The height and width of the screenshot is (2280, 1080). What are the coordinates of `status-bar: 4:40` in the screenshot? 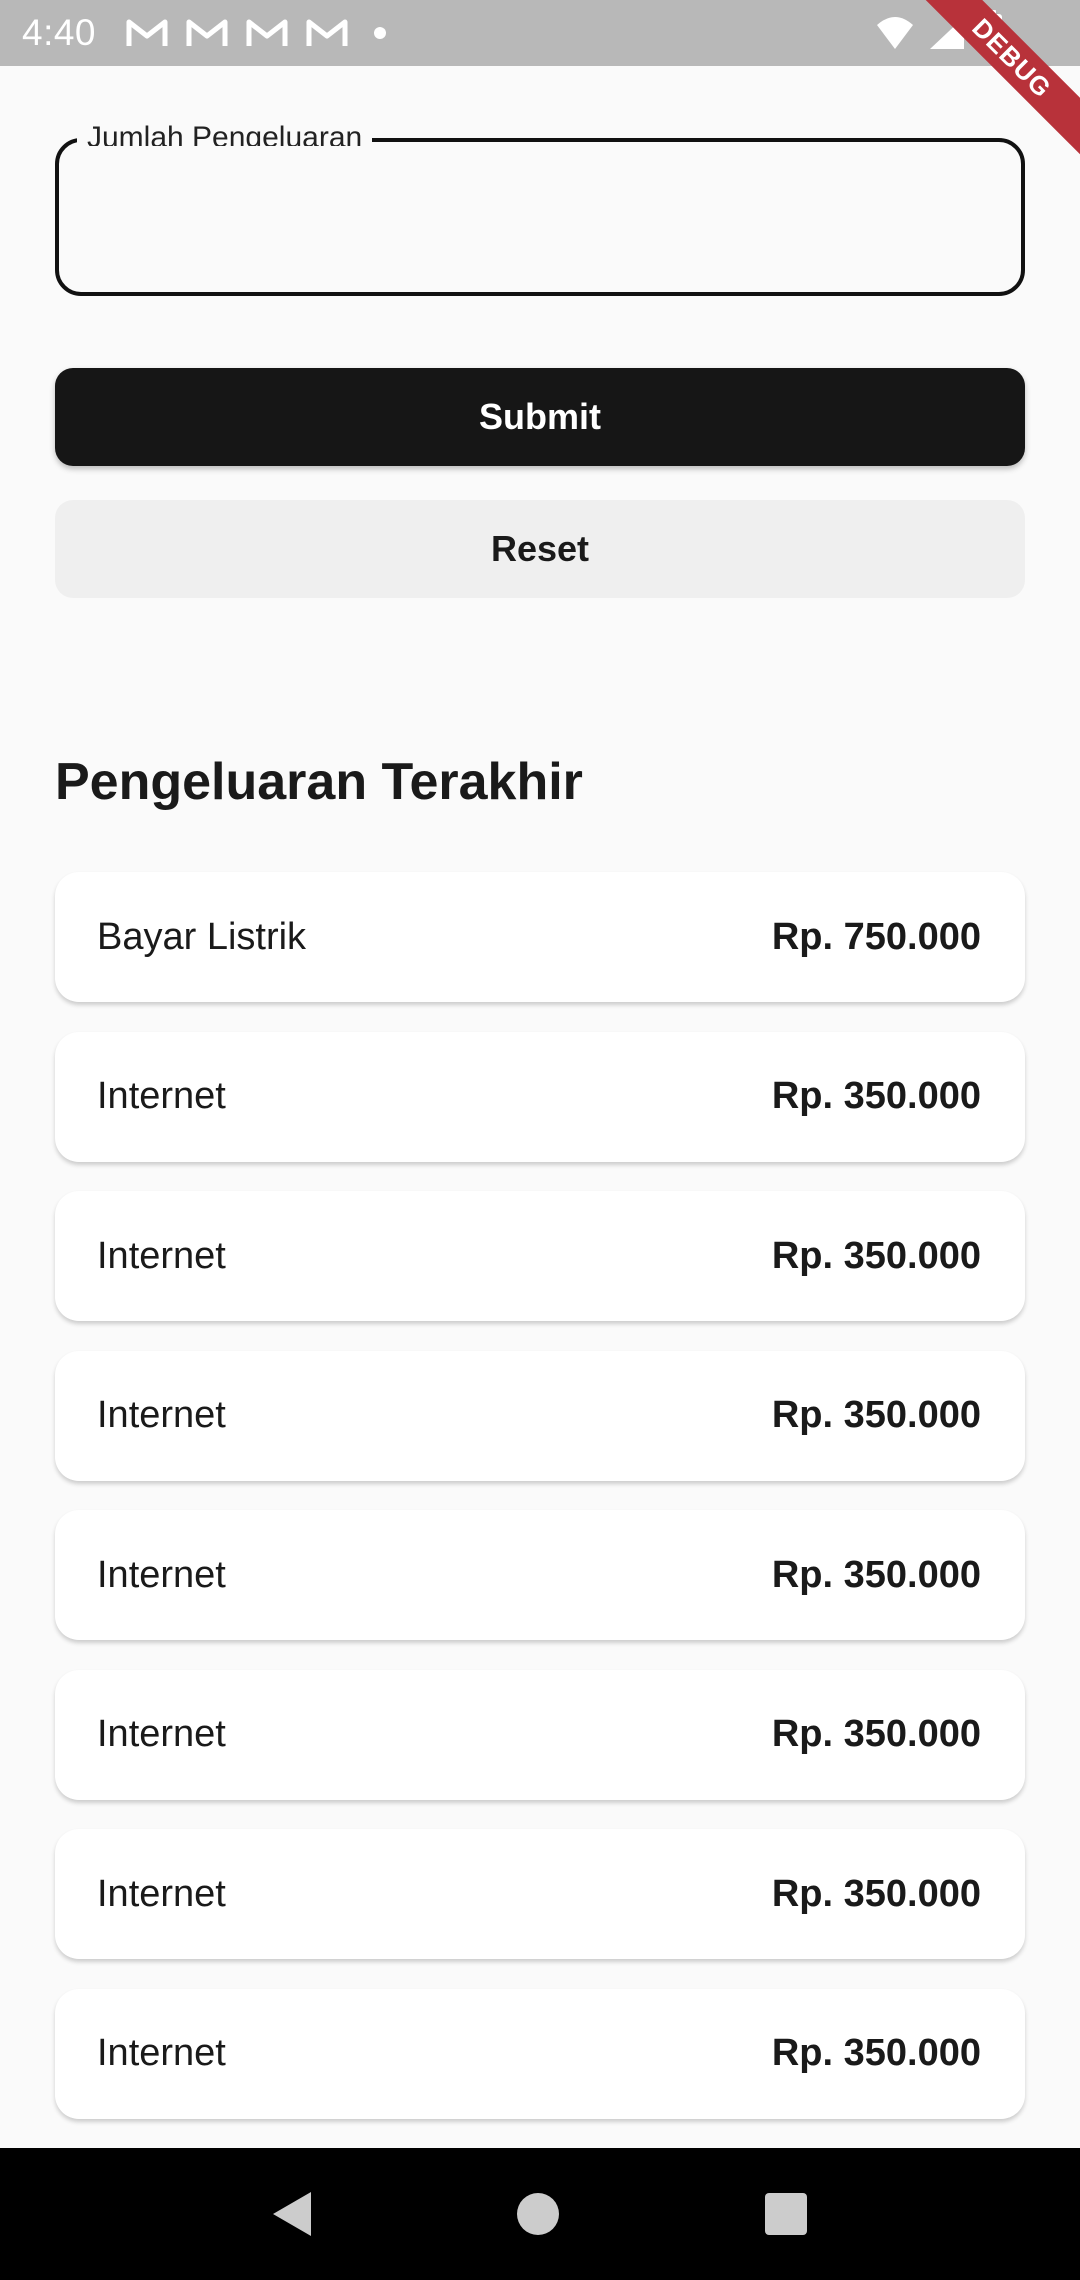 It's located at (540, 33).